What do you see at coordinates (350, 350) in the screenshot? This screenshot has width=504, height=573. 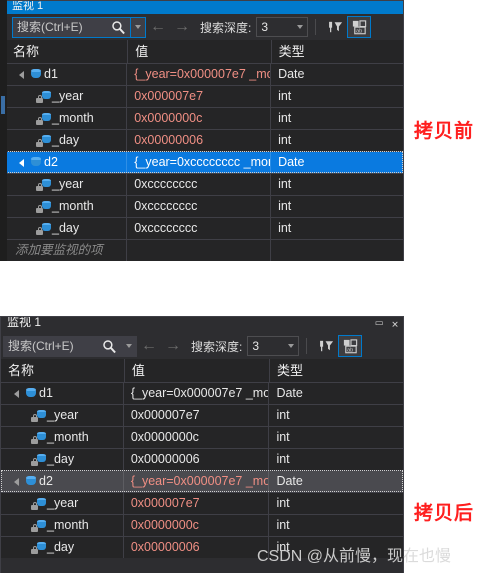 I see `svg-text: ab` at bounding box center [350, 350].